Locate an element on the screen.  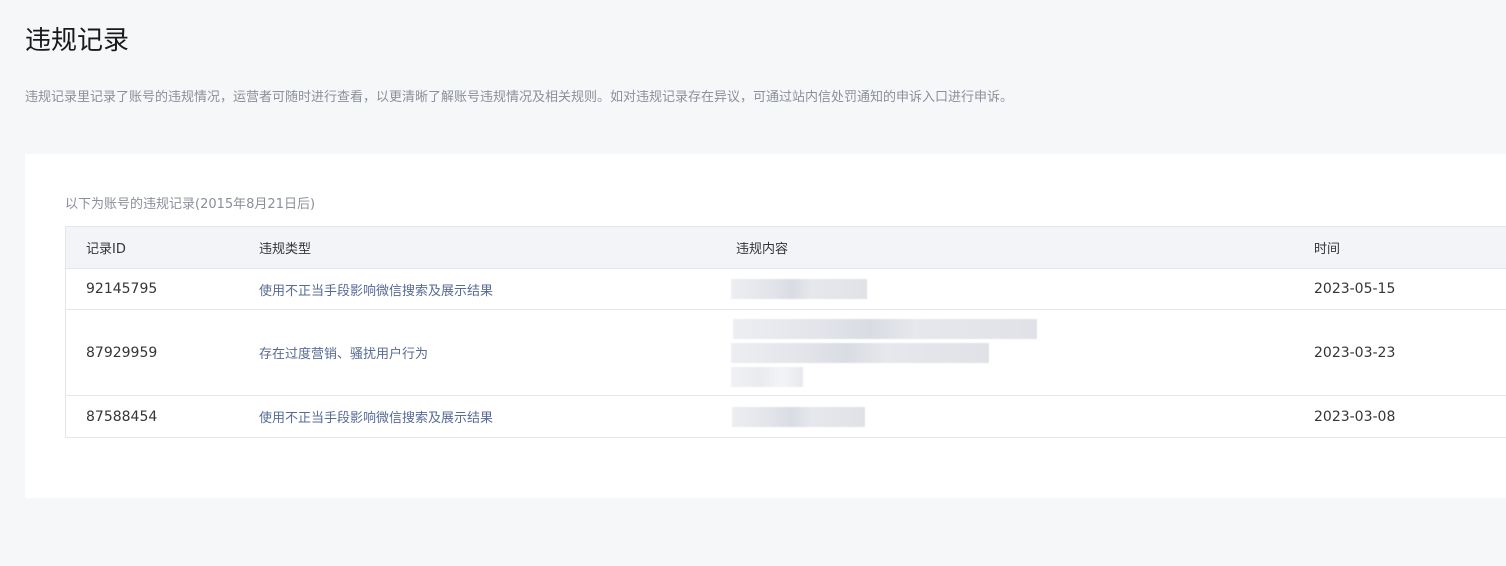
record-id: 92145795 is located at coordinates (122, 289).